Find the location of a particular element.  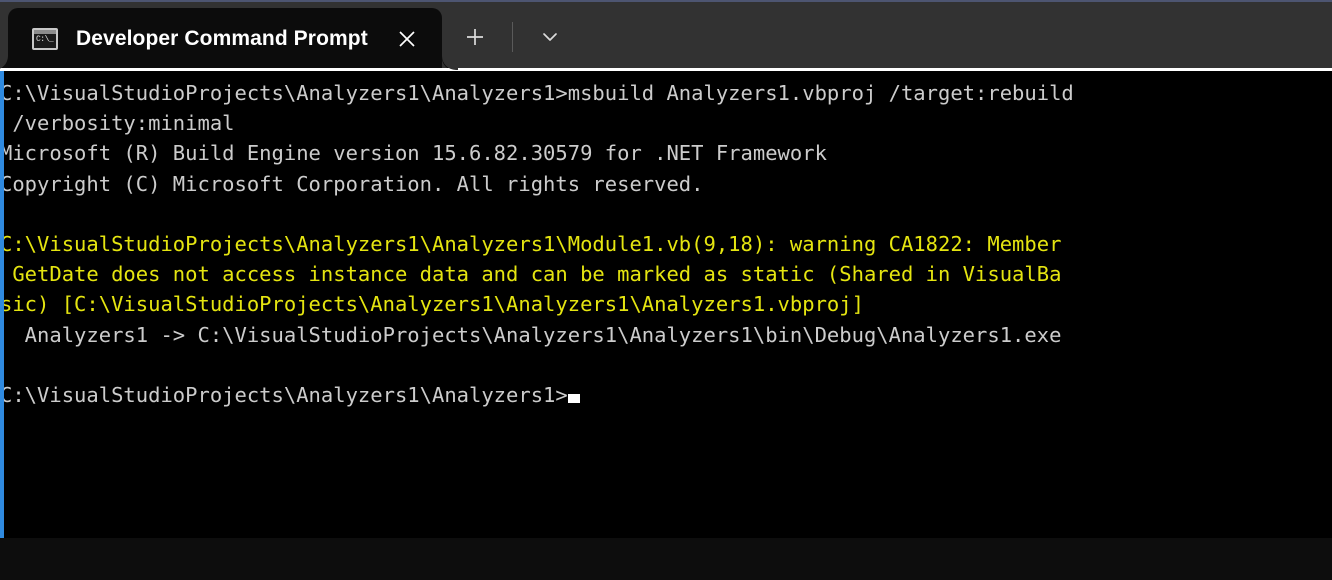

toolbar-divider is located at coordinates (512, 37).